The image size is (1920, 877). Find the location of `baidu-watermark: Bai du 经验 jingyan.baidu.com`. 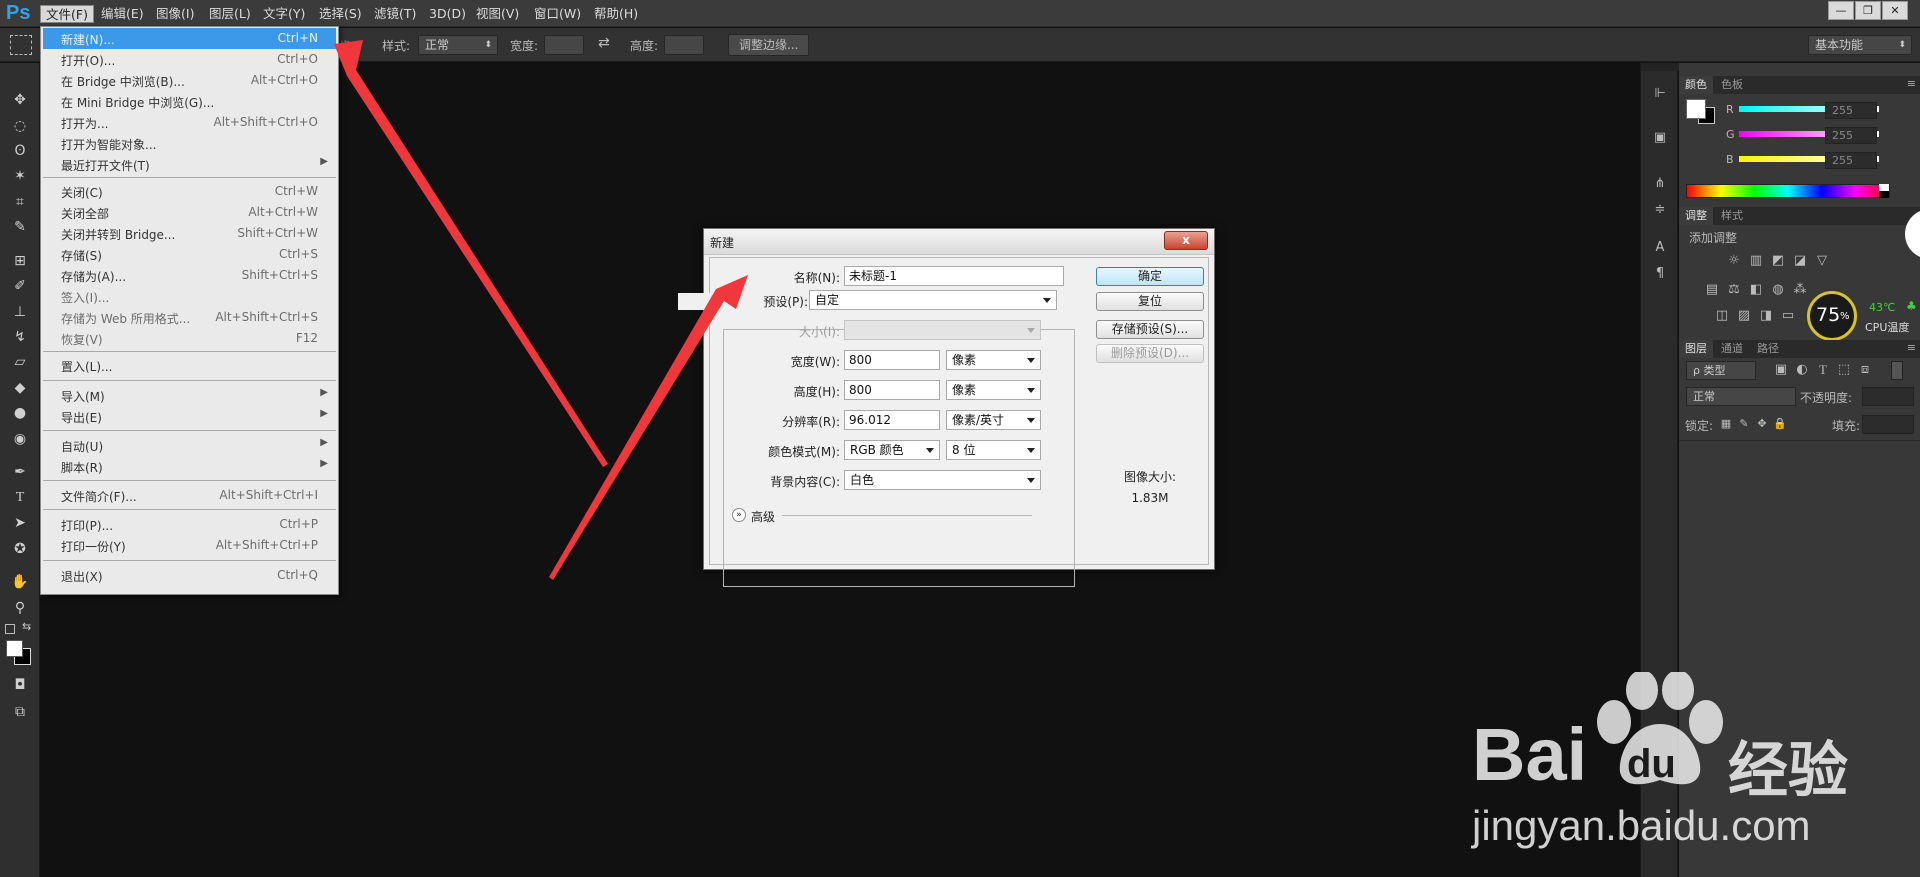

baidu-watermark: Bai du 经验 jingyan.baidu.com is located at coordinates (1690, 738).